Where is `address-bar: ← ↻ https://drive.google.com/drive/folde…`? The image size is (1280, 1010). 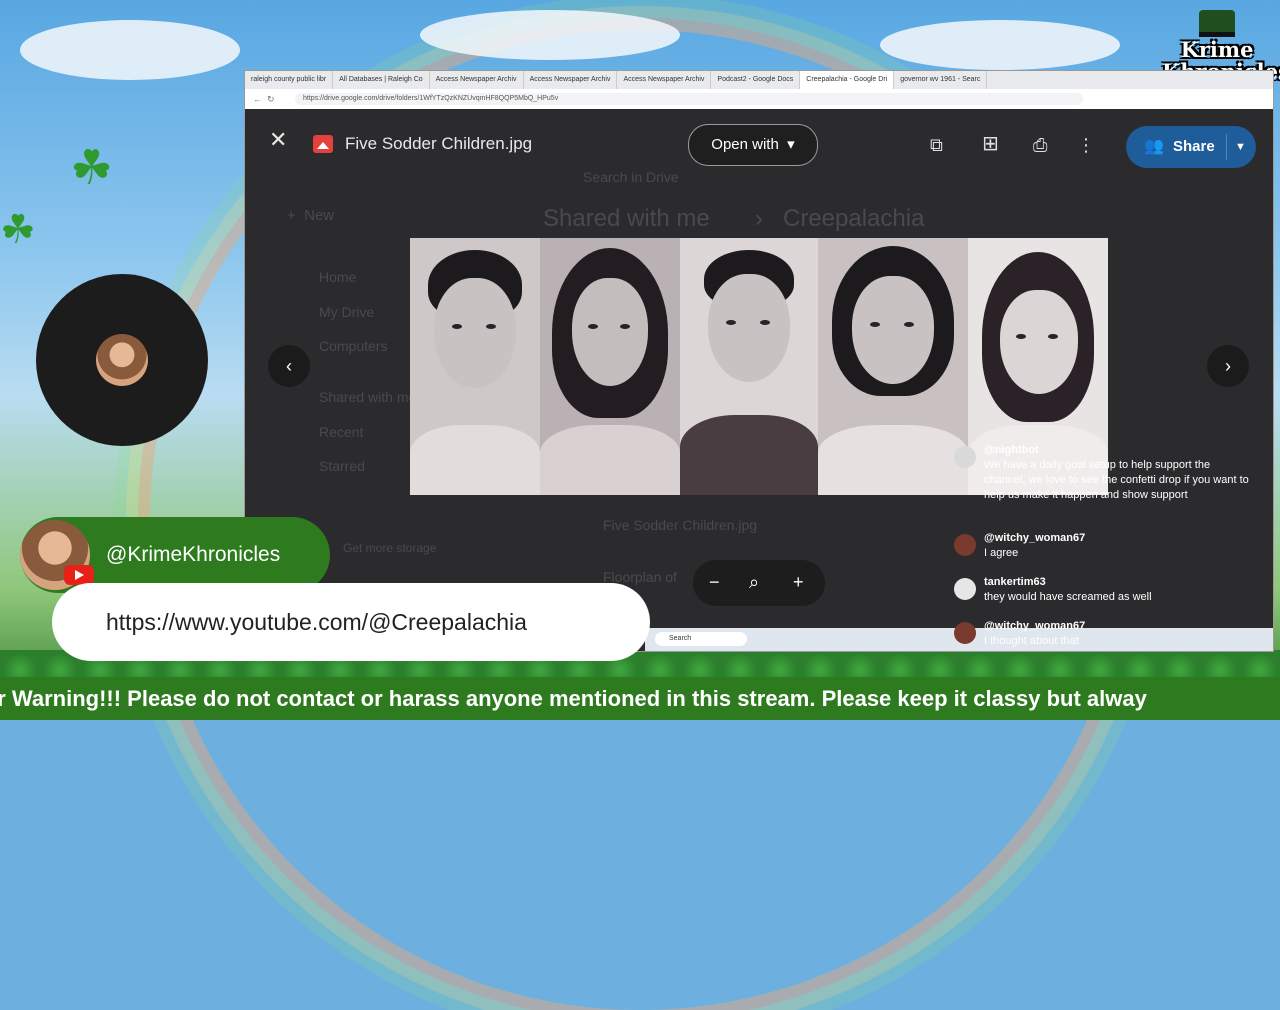 address-bar: ← ↻ https://drive.google.com/drive/folde… is located at coordinates (759, 99).